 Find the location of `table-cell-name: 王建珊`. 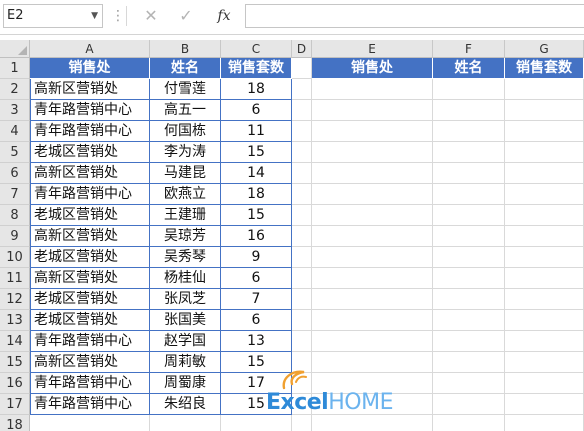

table-cell-name: 王建珊 is located at coordinates (185, 215).